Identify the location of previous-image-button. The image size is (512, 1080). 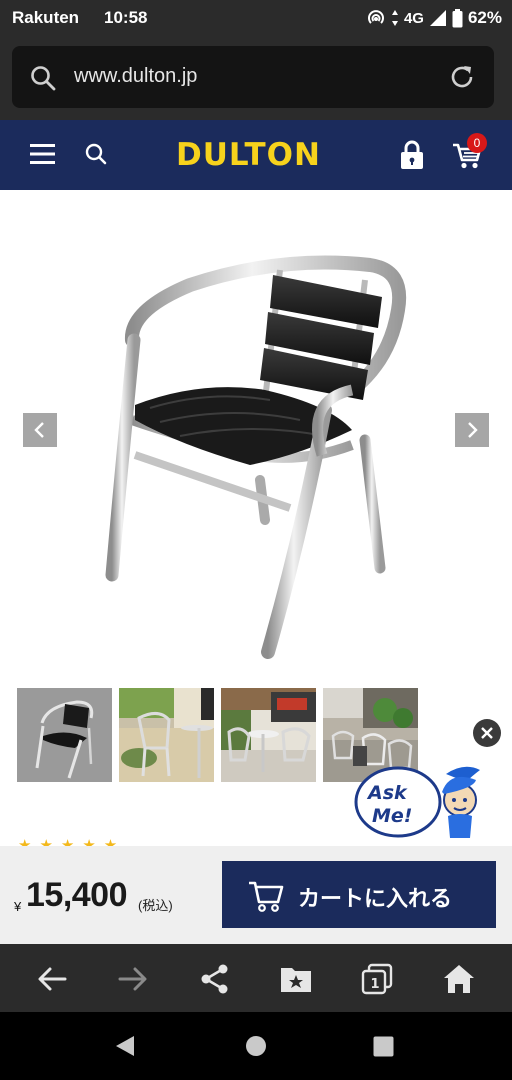
(40, 430).